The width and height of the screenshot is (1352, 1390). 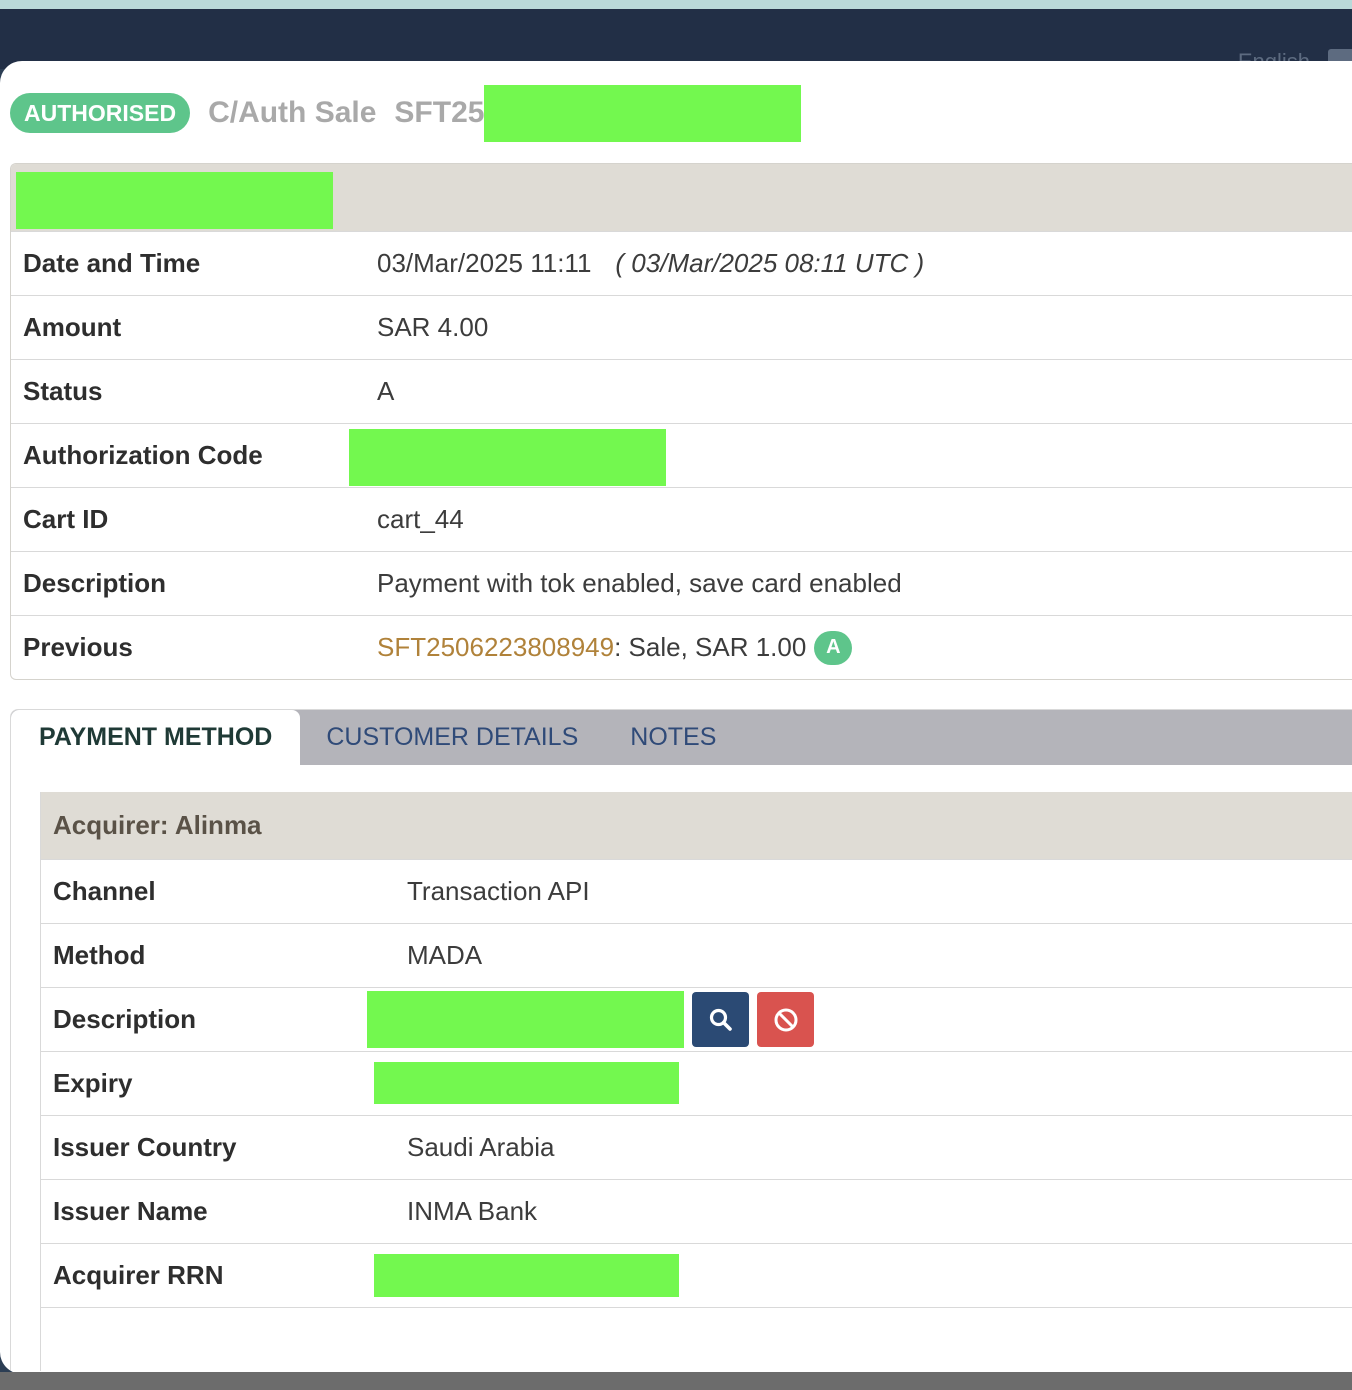 What do you see at coordinates (676, 41) in the screenshot?
I see `top-navbar: English` at bounding box center [676, 41].